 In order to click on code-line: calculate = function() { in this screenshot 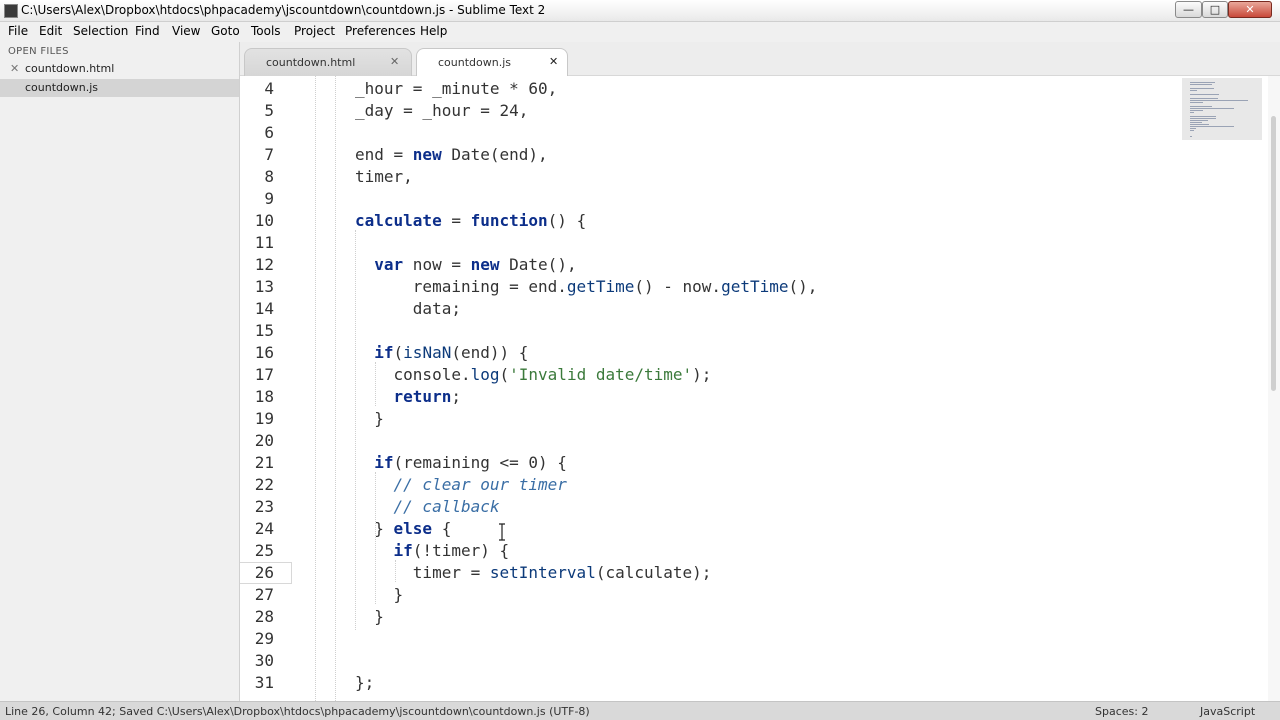, I will do `click(470, 221)`.